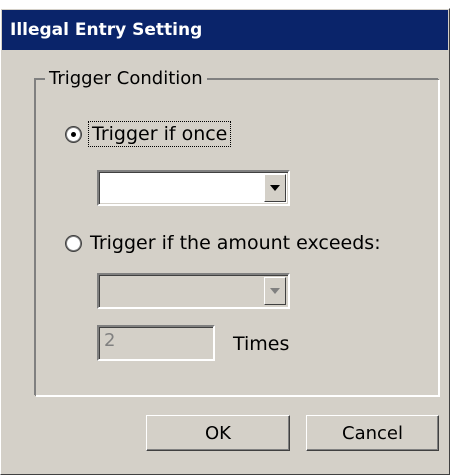 The image size is (450, 475). What do you see at coordinates (156, 343) in the screenshot?
I see `times-input: 2` at bounding box center [156, 343].